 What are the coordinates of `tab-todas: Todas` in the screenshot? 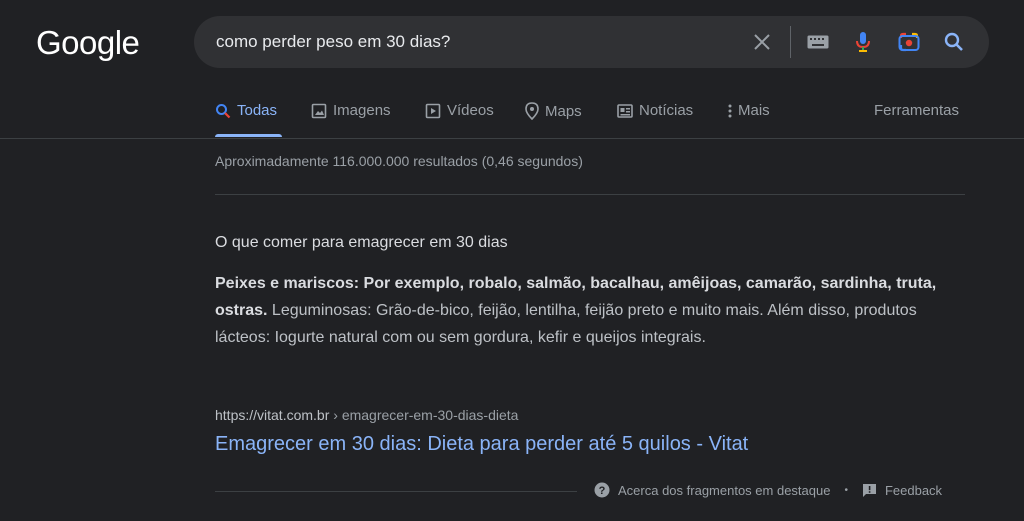 It's located at (246, 110).